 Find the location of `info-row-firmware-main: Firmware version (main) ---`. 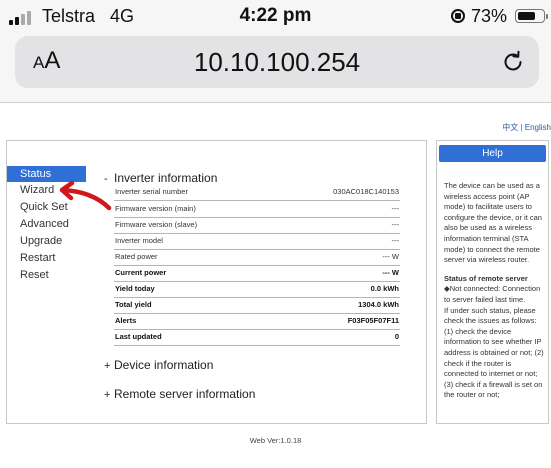

info-row-firmware-main: Firmware version (main) --- is located at coordinates (257, 209).